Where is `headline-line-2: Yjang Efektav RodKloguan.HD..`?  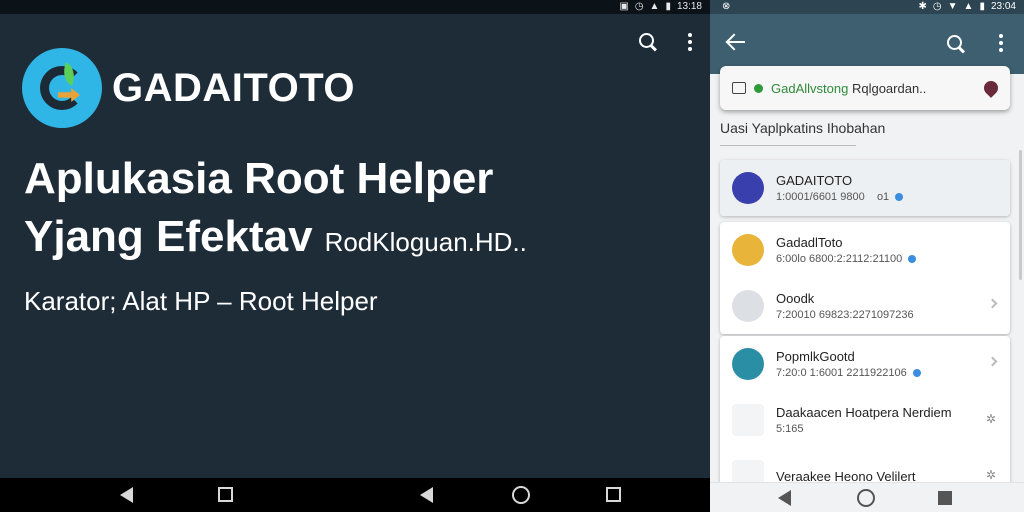 headline-line-2: Yjang Efektav RodKloguan.HD.. is located at coordinates (275, 236).